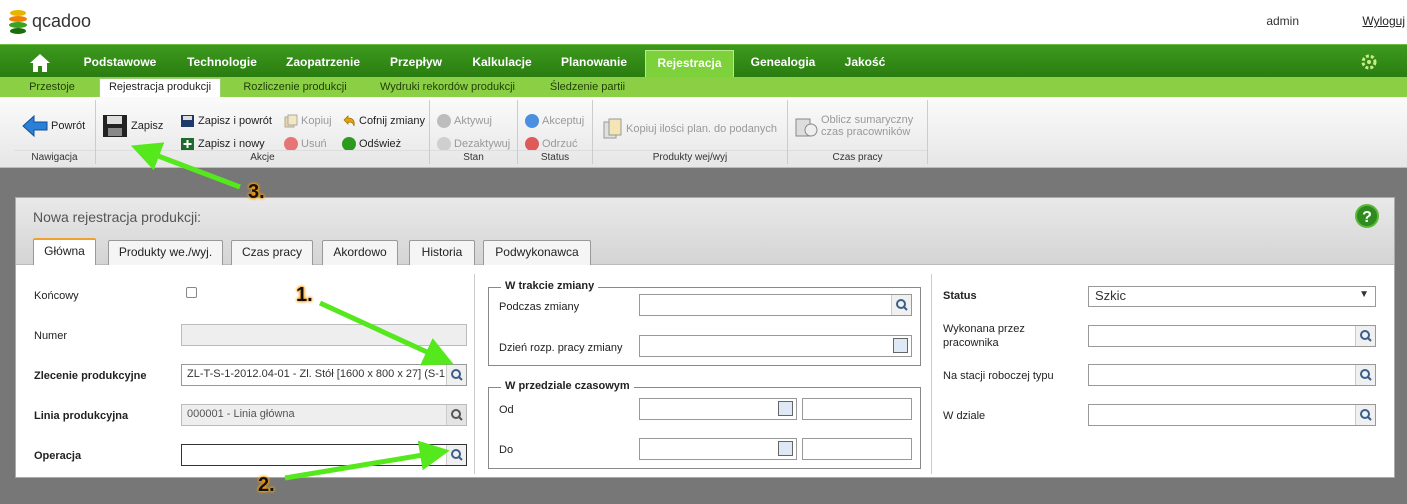  I want to click on nav-rejestracja: Rejestracja, so click(689, 64).